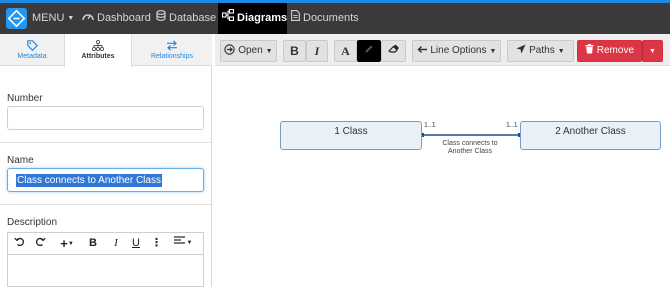  I want to click on font-color-button: A, so click(345, 51).